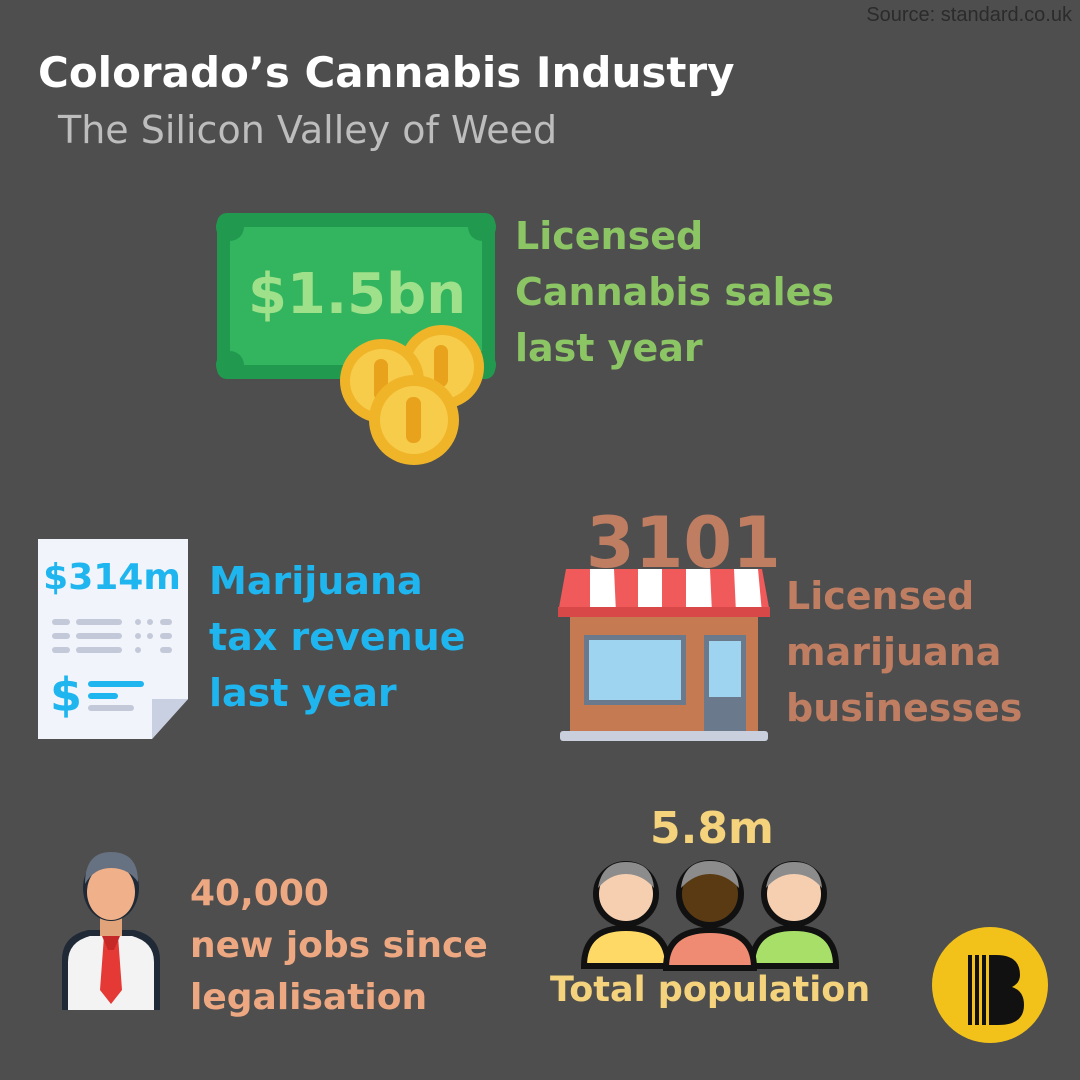  Describe the element at coordinates (969, 15) in the screenshot. I see `source-credit: Source: standard.co.uk` at that location.